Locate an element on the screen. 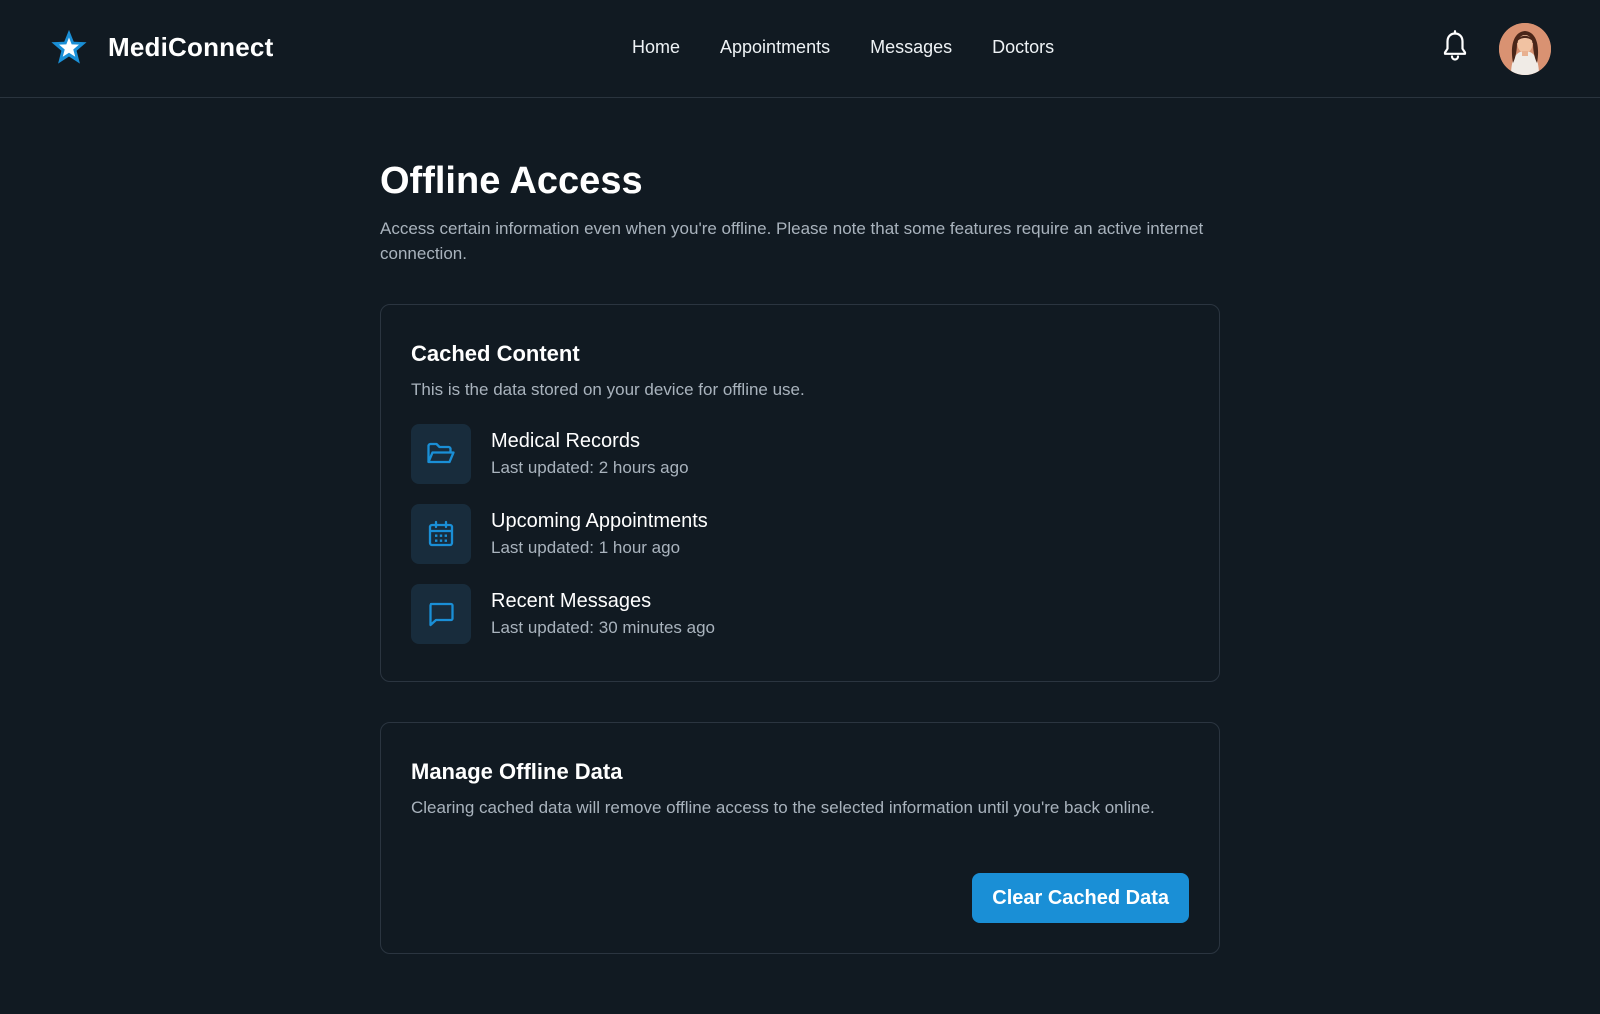 The image size is (1600, 1014). nav-home: Home is located at coordinates (656, 47).